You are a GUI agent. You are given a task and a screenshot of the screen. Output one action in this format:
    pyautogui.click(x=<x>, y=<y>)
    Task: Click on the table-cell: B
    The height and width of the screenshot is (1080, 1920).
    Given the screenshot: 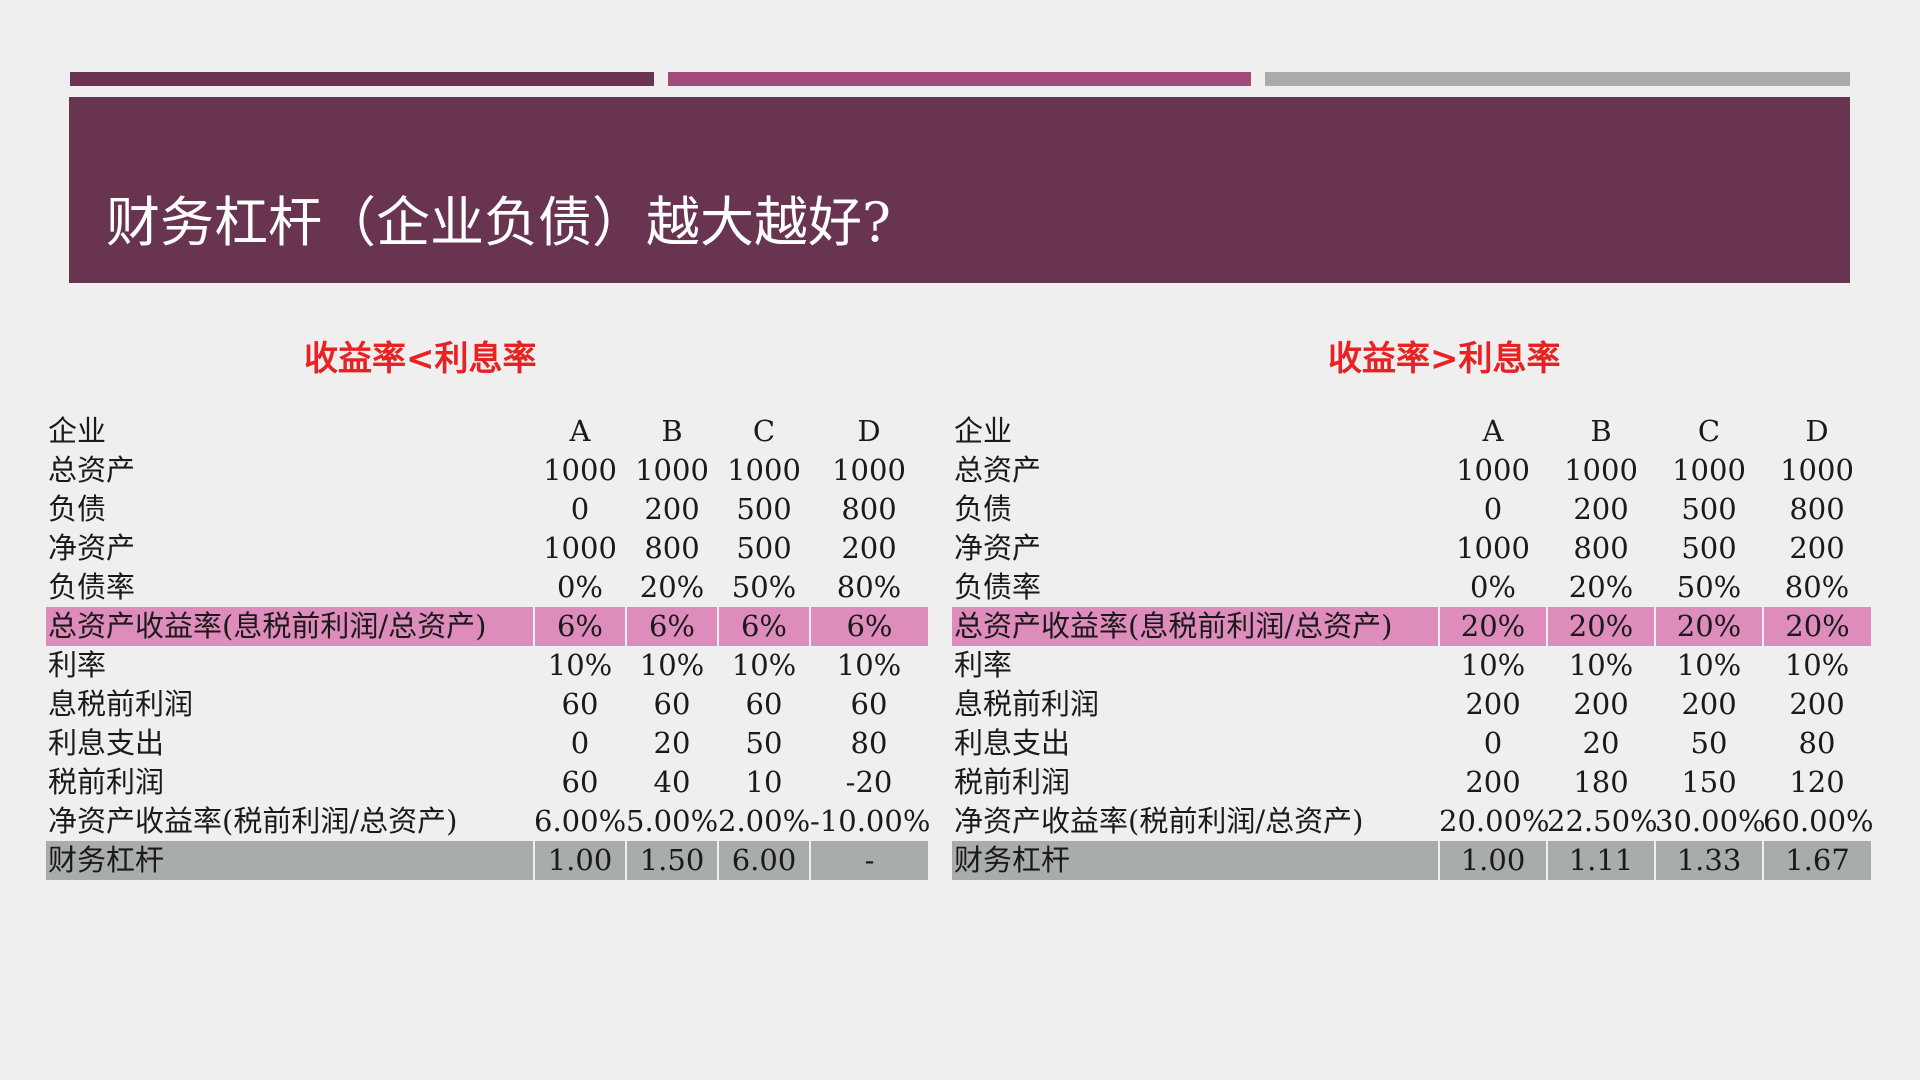 What is the action you would take?
    pyautogui.click(x=672, y=431)
    